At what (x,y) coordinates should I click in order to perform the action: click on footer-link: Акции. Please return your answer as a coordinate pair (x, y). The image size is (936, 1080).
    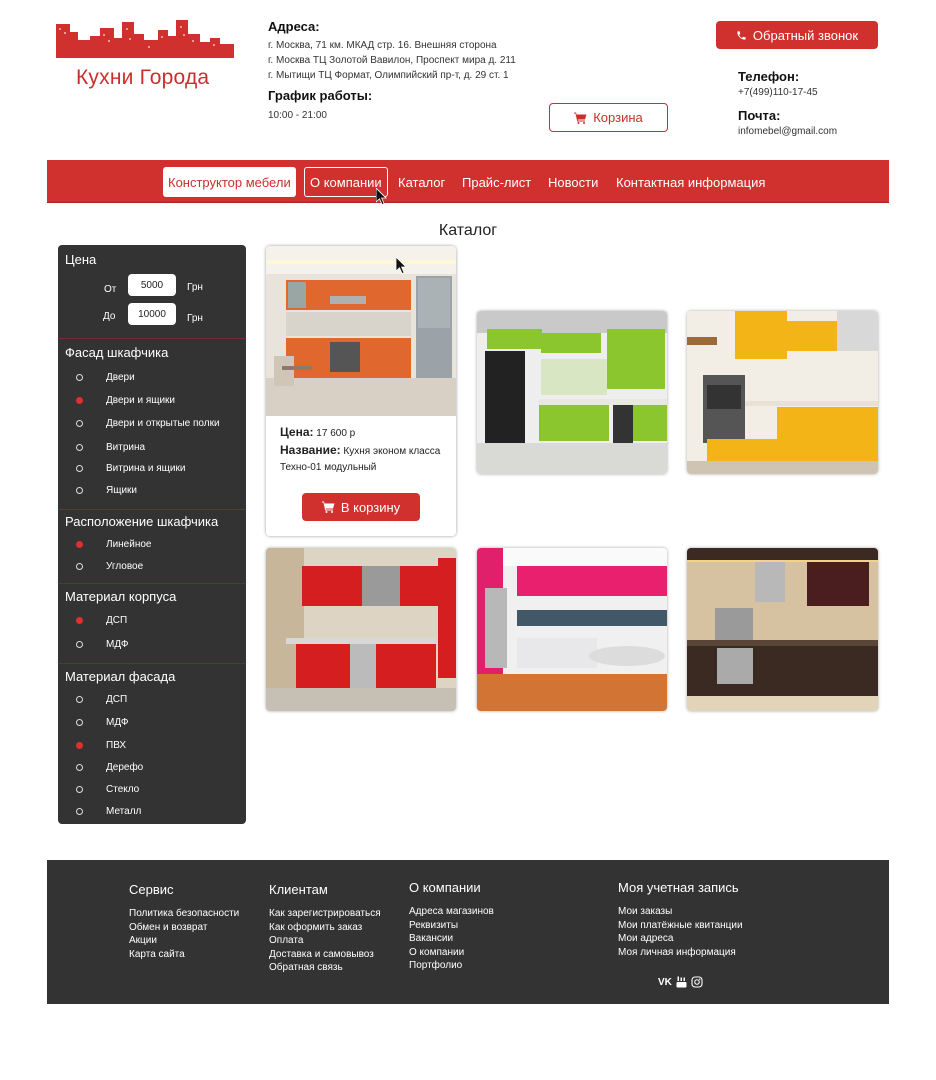
    Looking at the image, I should click on (184, 941).